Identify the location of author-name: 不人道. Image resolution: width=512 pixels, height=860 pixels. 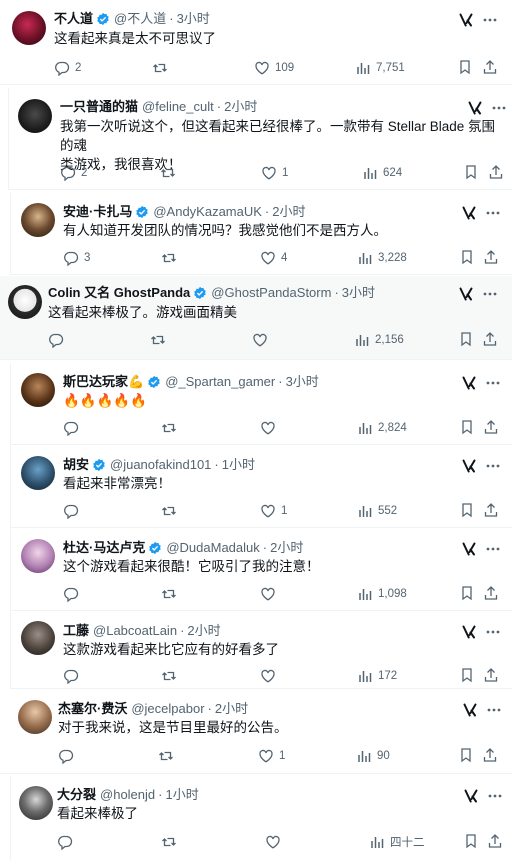
(73, 19).